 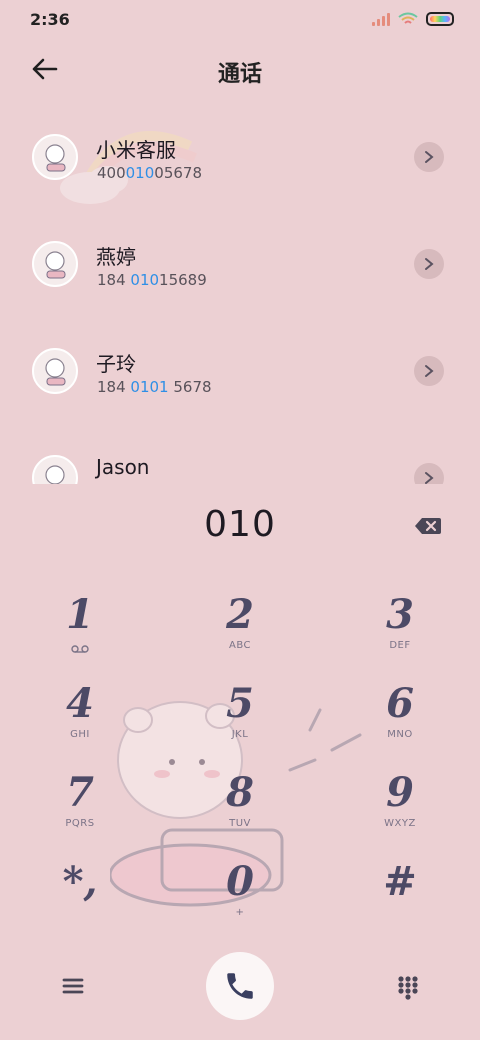 What do you see at coordinates (80, 734) in the screenshot?
I see `key-letters: GHI` at bounding box center [80, 734].